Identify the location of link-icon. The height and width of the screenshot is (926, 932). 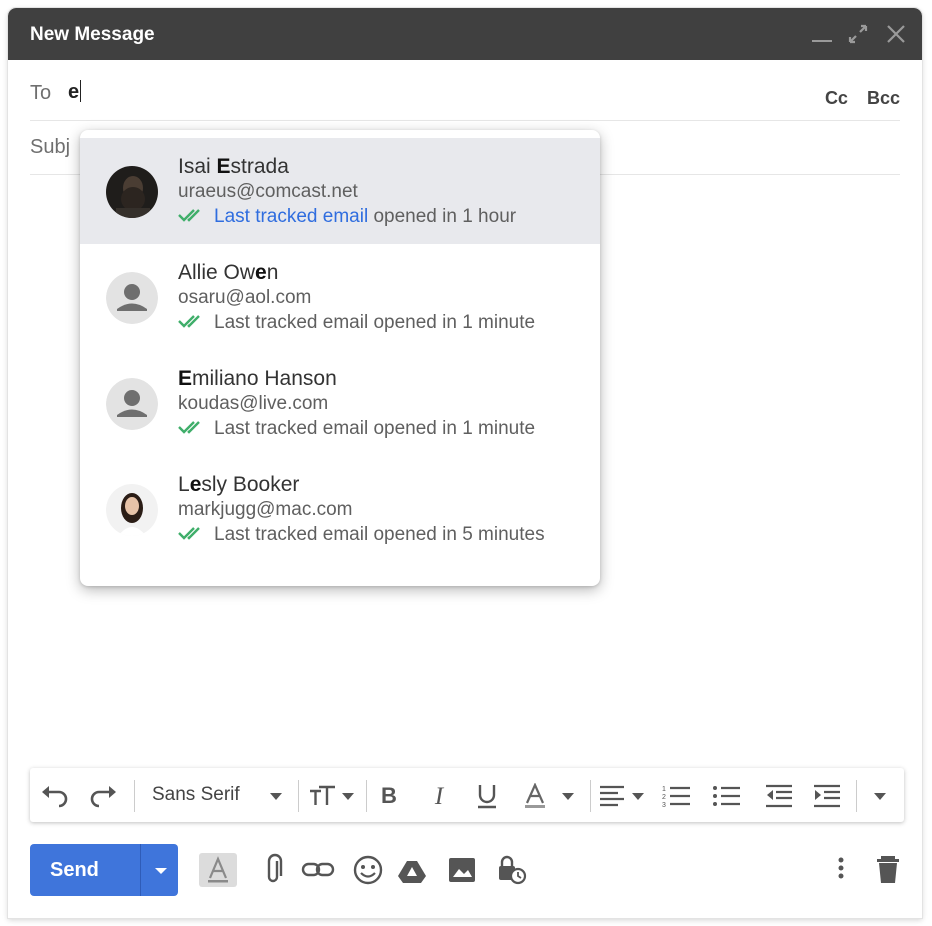
(318, 870).